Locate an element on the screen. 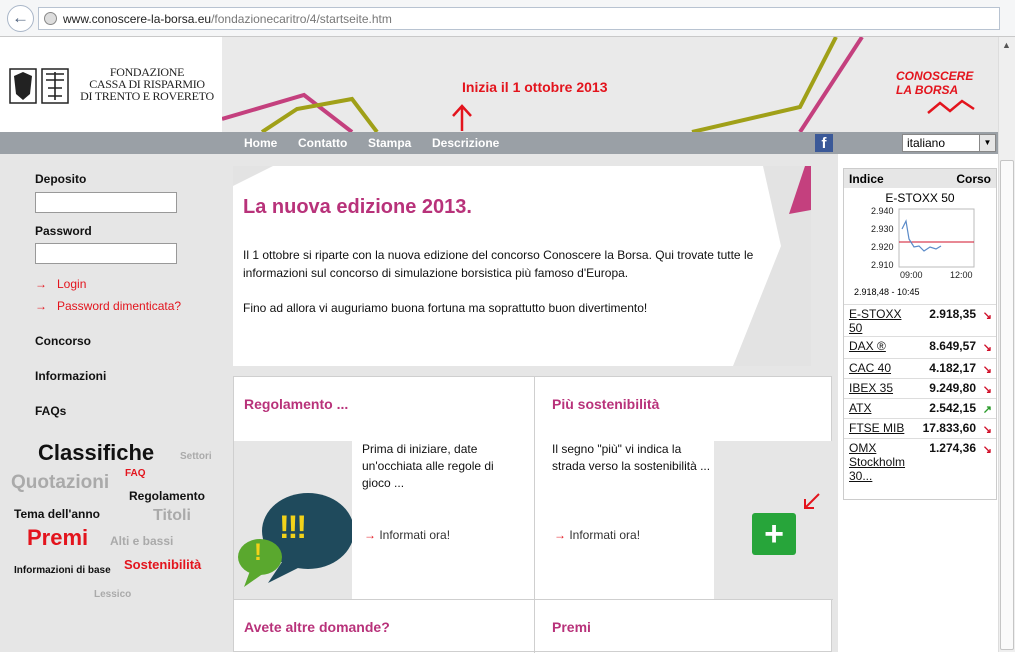 The height and width of the screenshot is (653, 1015). rules-illustration: !!! ! is located at coordinates (294, 520).